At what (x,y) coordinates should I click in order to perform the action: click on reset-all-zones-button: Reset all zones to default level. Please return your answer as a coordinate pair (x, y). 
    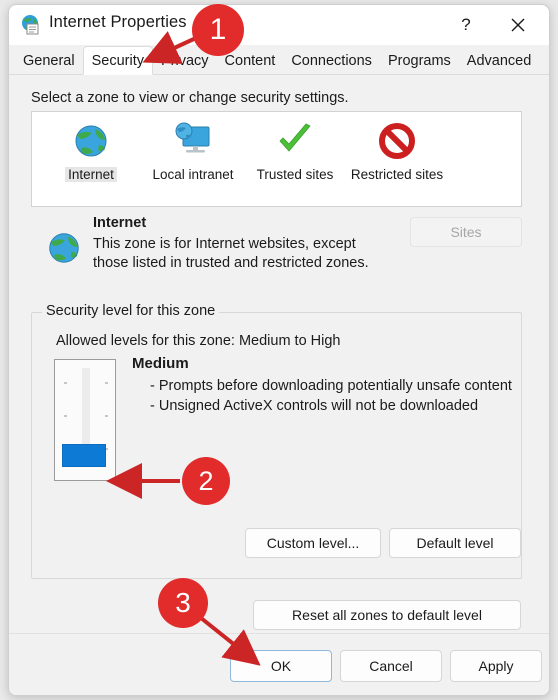
    Looking at the image, I should click on (387, 615).